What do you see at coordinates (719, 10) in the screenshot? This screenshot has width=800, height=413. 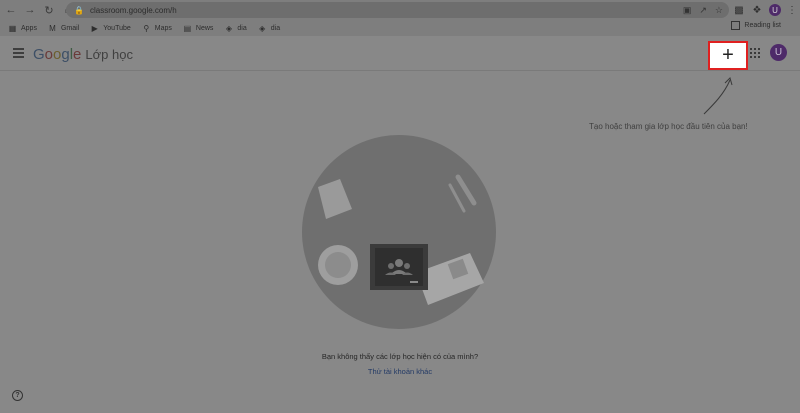 I see `bookmark-star-icon: ☆` at bounding box center [719, 10].